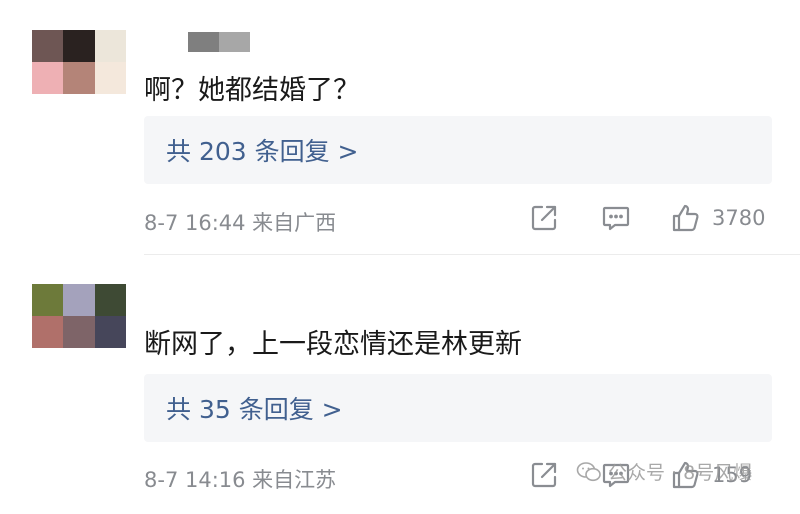 The height and width of the screenshot is (514, 800). I want to click on watermark-text: 公众号 · 8号风爆, so click(680, 473).